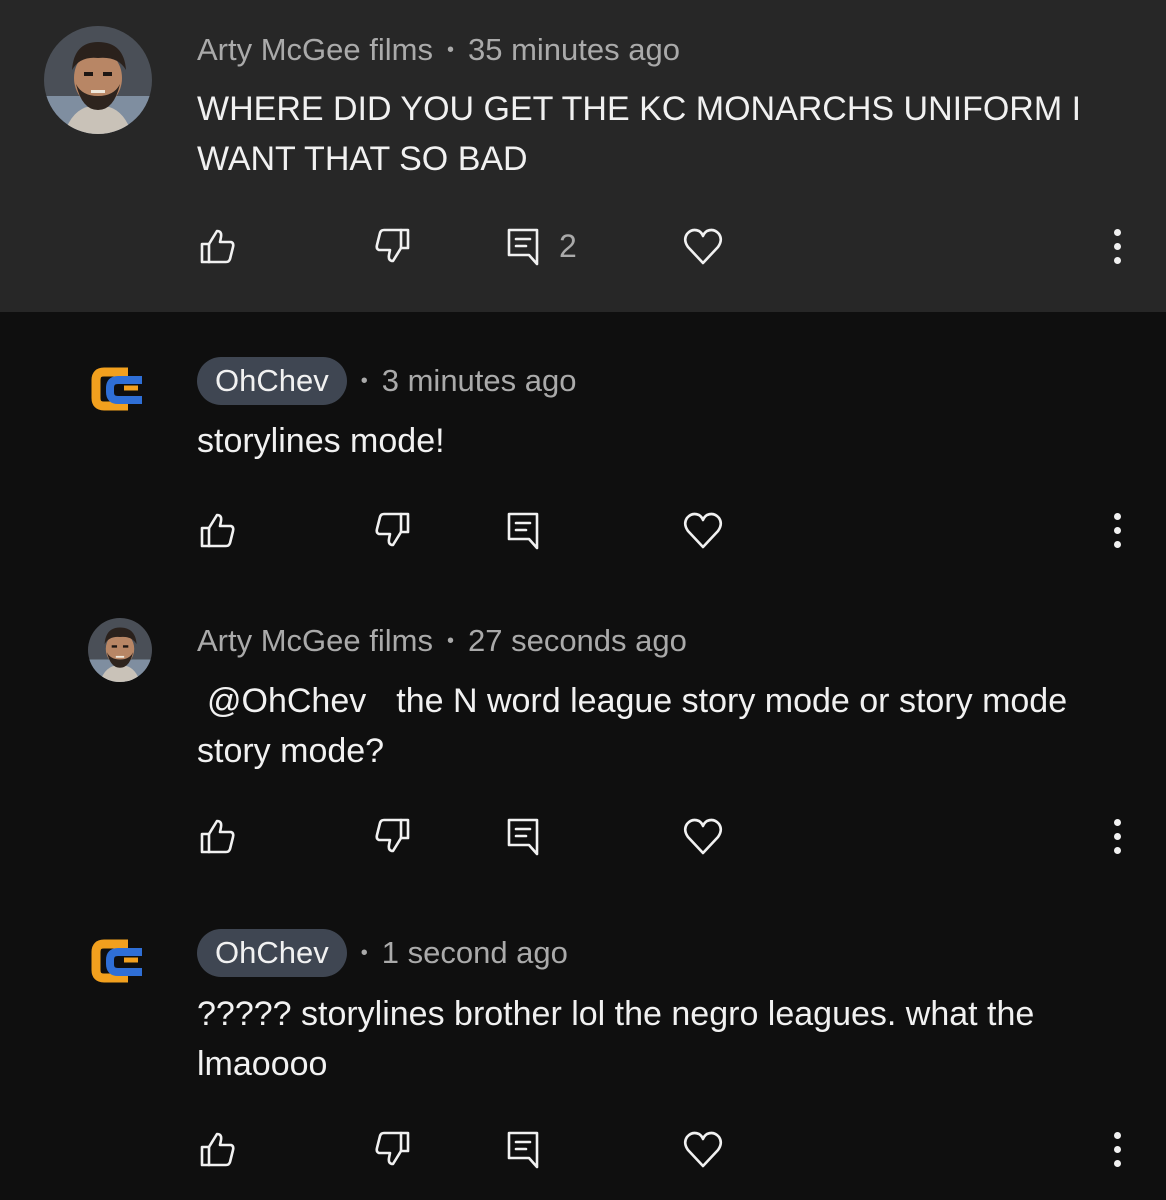  I want to click on mention-link: @OhChev, so click(286, 701).